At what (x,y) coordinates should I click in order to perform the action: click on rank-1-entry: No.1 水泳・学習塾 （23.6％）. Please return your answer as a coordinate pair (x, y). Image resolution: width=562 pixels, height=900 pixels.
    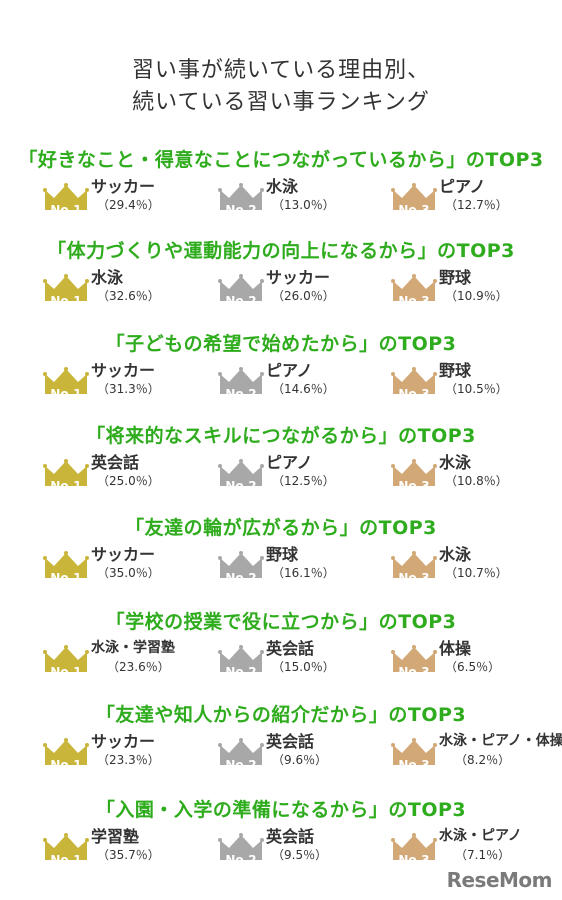
    Looking at the image, I should click on (123, 665).